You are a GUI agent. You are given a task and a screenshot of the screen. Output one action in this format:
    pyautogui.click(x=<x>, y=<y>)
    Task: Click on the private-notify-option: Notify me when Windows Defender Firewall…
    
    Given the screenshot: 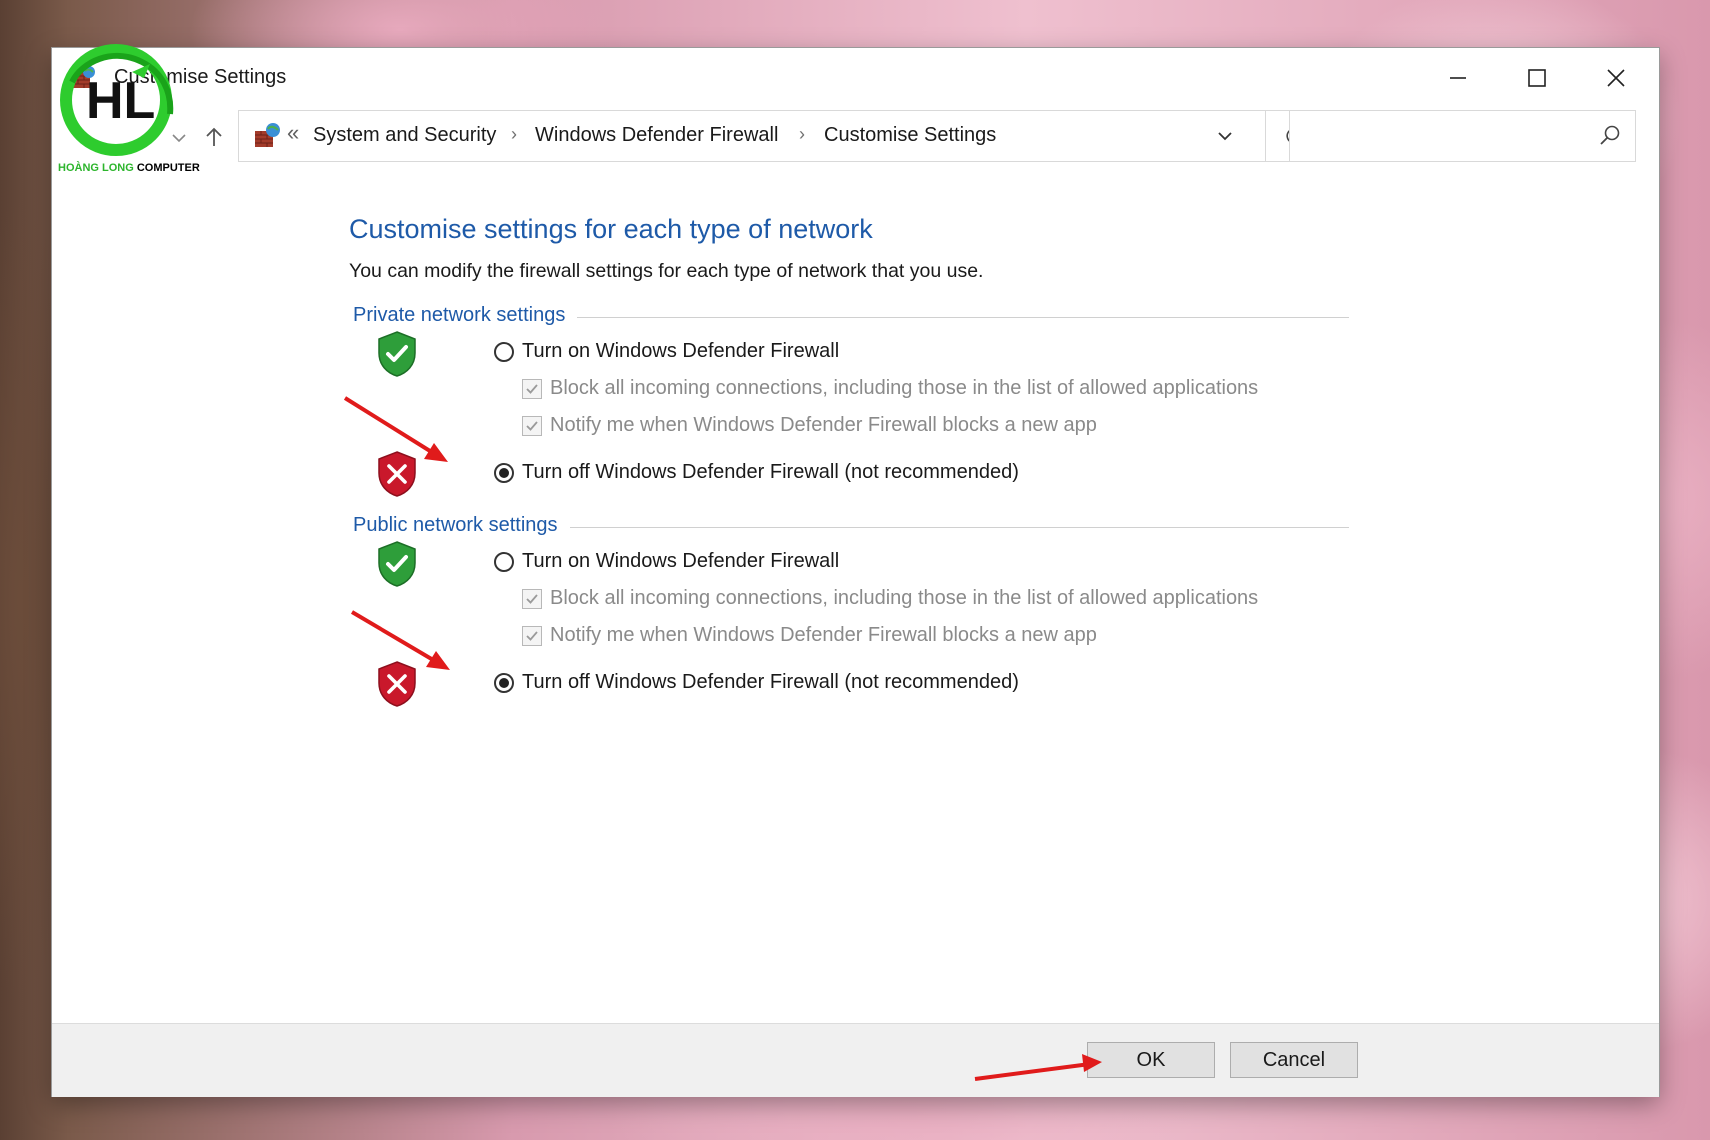 What is the action you would take?
    pyautogui.click(x=809, y=425)
    